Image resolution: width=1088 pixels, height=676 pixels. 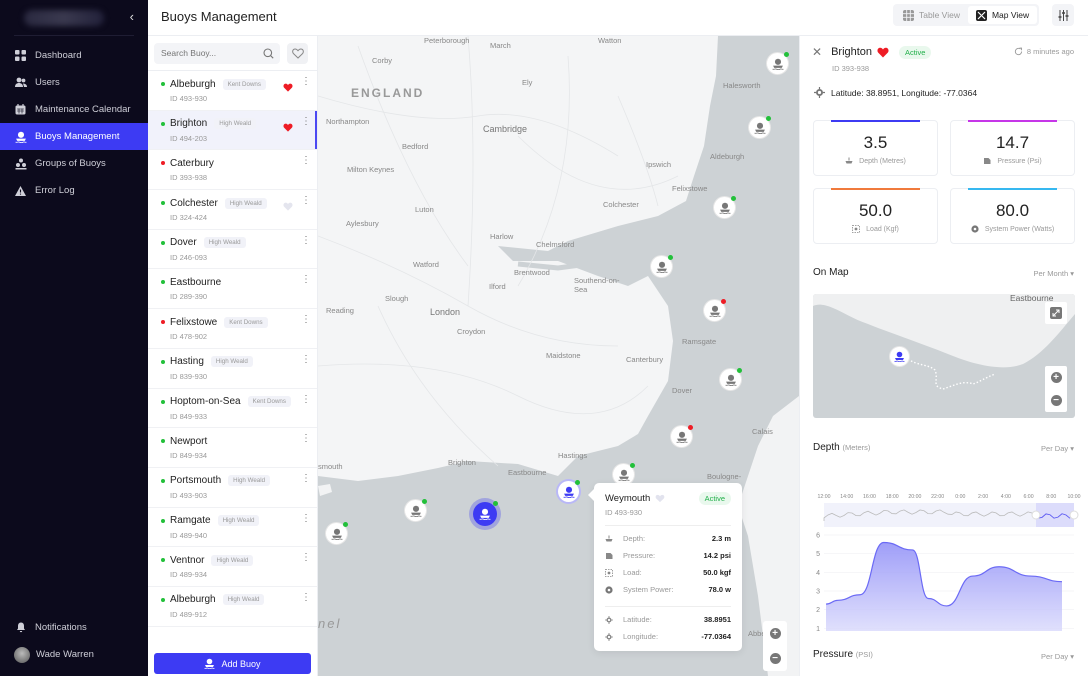 What do you see at coordinates (246, 322) in the screenshot?
I see `region-tag: Kent Downs` at bounding box center [246, 322].